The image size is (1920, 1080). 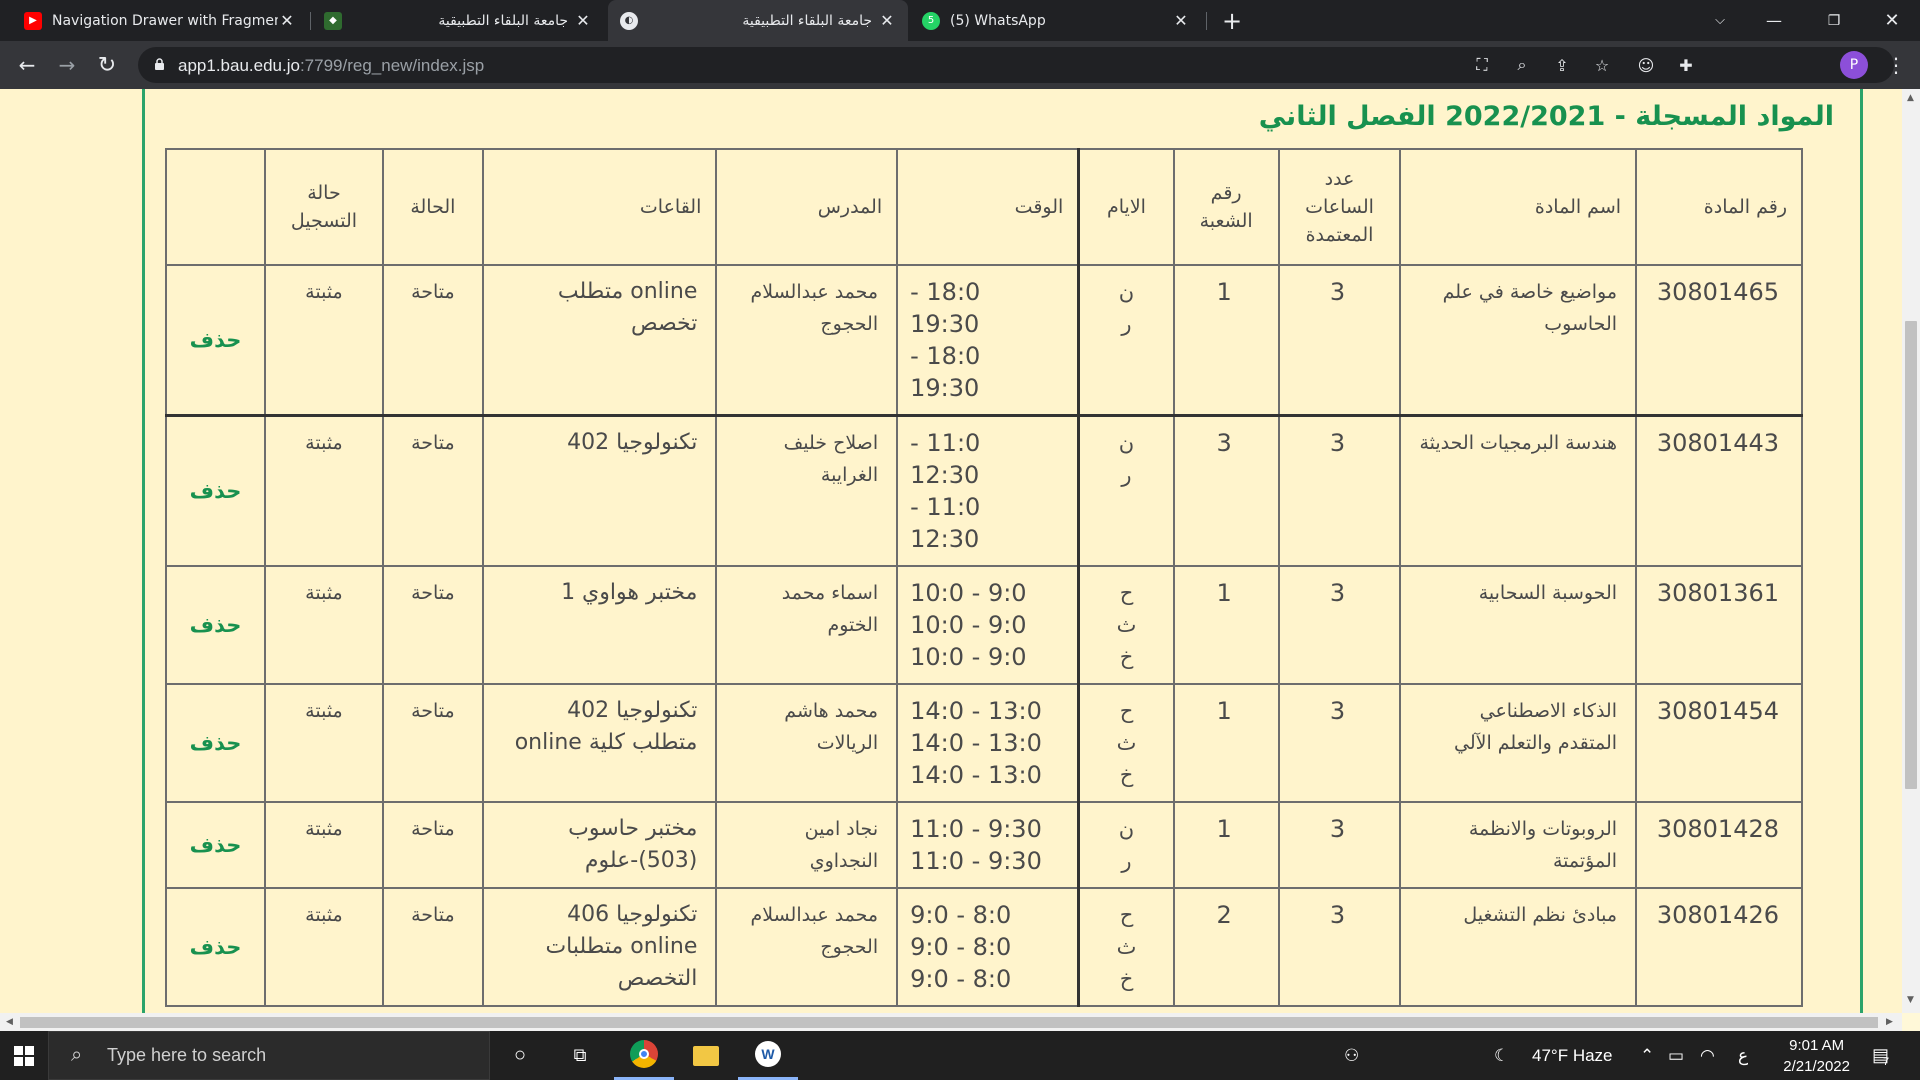 I want to click on input-language: ع, so click(x=1743, y=1055).